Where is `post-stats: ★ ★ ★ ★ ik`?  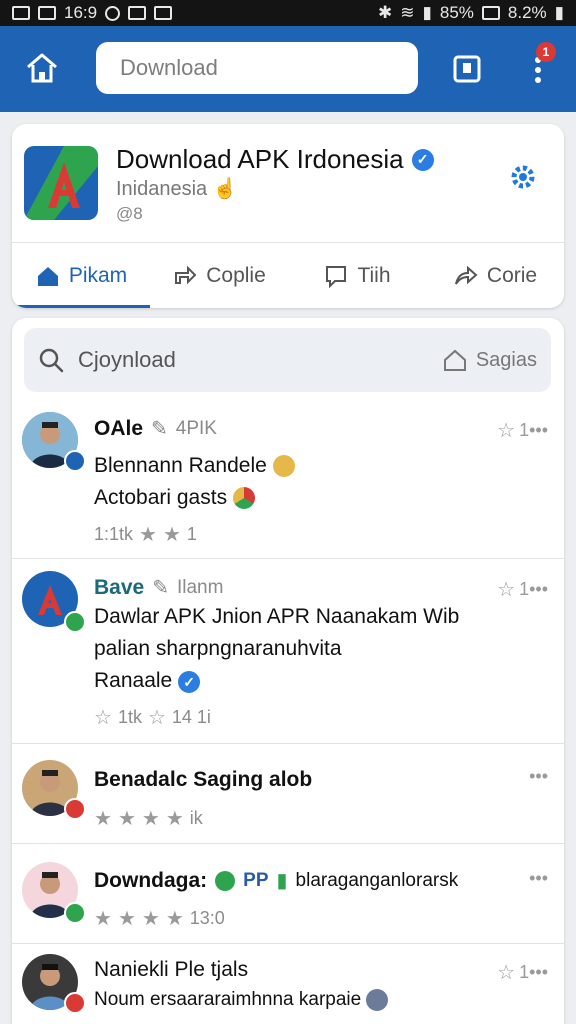
post-stats: ★ ★ ★ ★ ik is located at coordinates (148, 818).